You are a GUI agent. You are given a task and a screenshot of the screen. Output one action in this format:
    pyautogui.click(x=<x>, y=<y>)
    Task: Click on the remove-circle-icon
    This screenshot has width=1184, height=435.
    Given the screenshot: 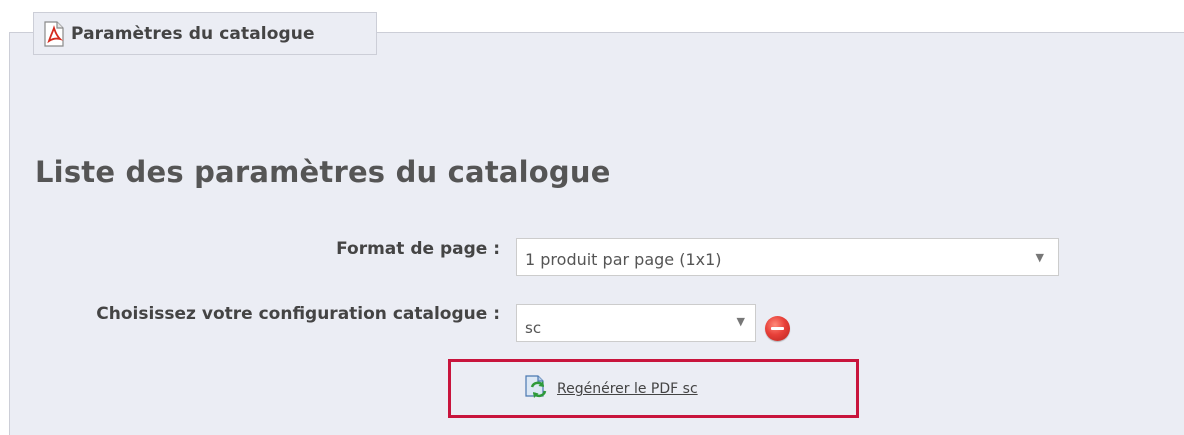 What is the action you would take?
    pyautogui.click(x=777, y=328)
    